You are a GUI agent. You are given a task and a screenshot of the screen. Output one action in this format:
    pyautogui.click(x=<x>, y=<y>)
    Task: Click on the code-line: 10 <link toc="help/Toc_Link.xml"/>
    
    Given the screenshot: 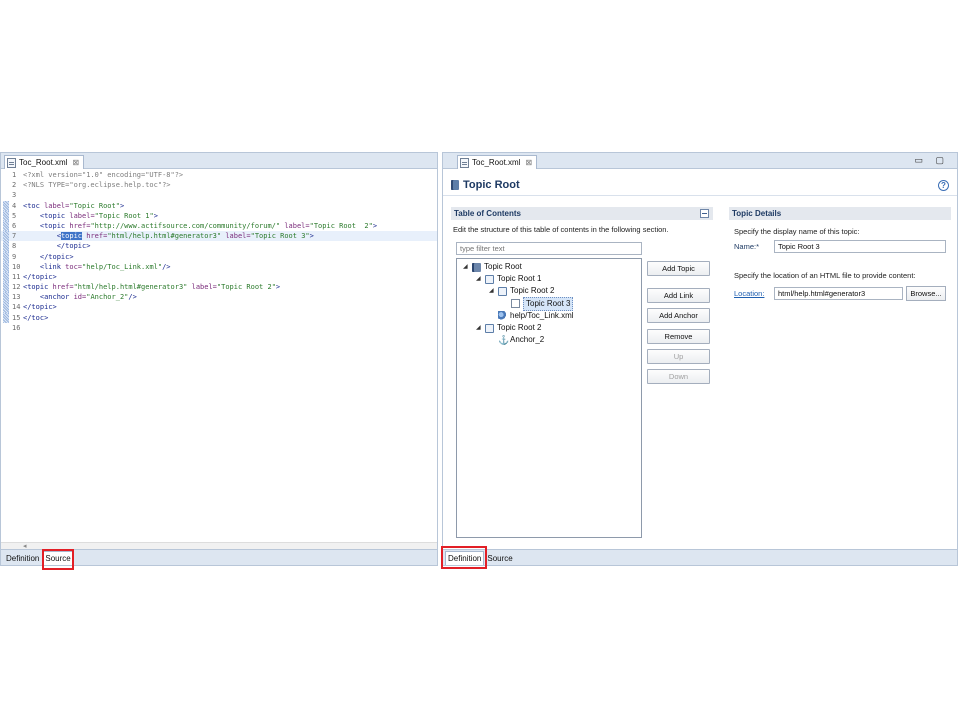 What is the action you would take?
    pyautogui.click(x=219, y=266)
    